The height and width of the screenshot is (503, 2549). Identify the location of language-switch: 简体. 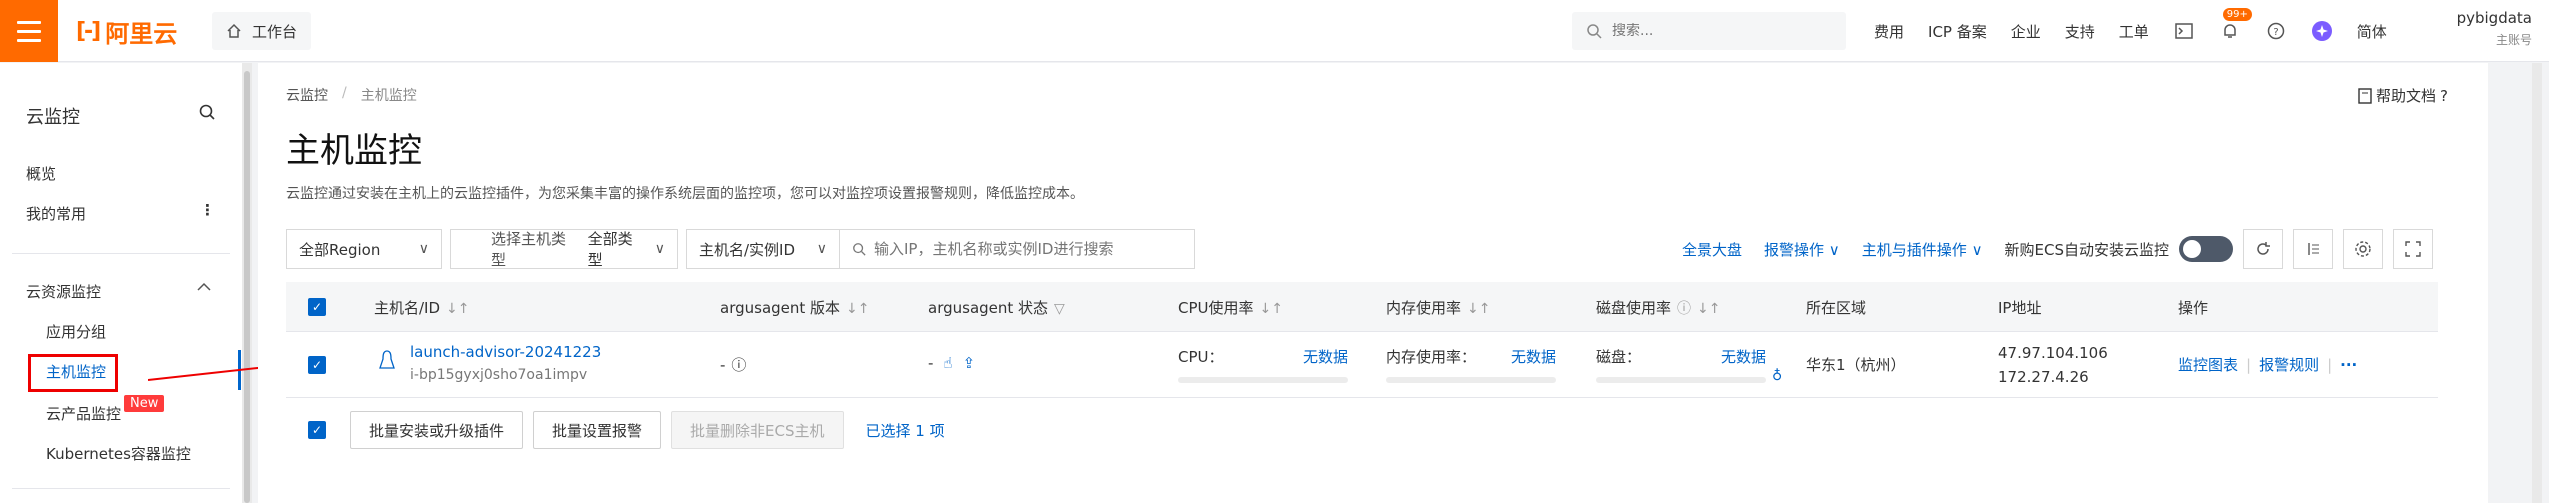
(2372, 31).